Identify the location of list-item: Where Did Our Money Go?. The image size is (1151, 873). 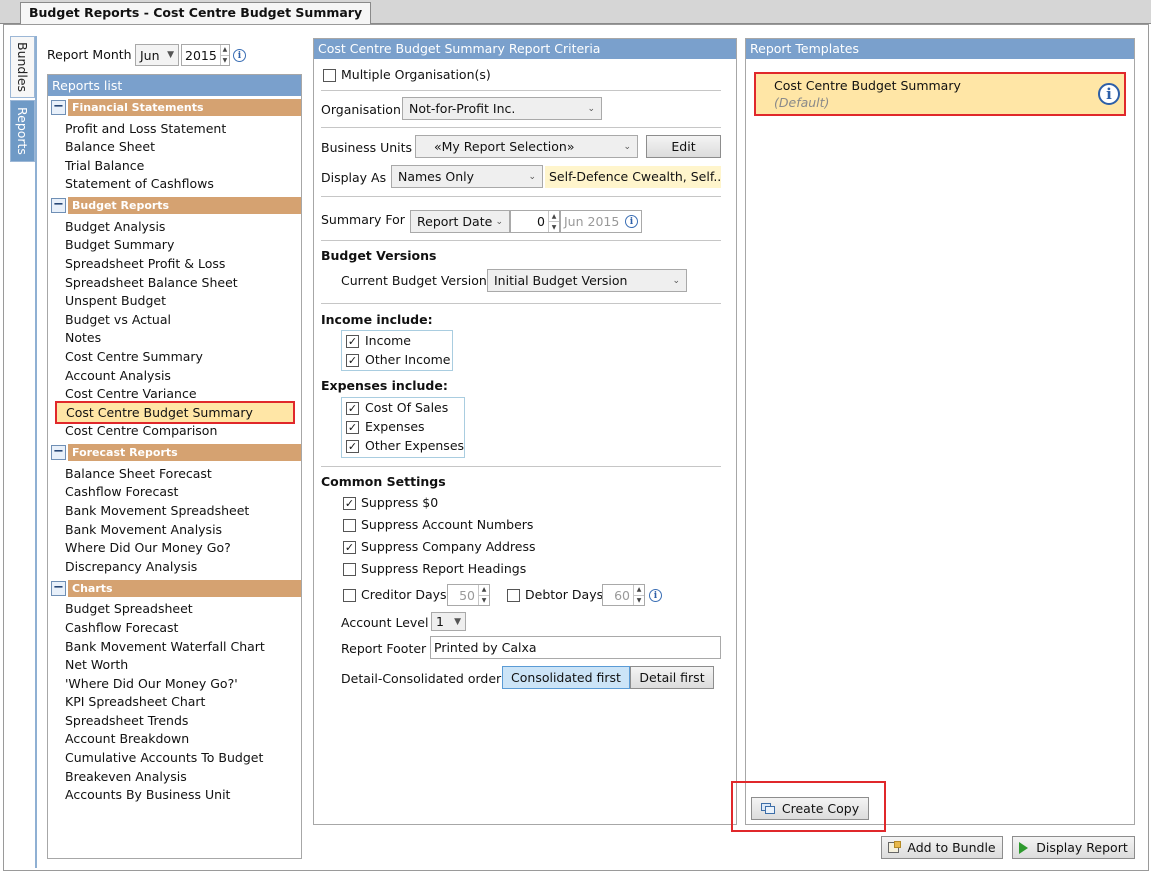
(148, 547).